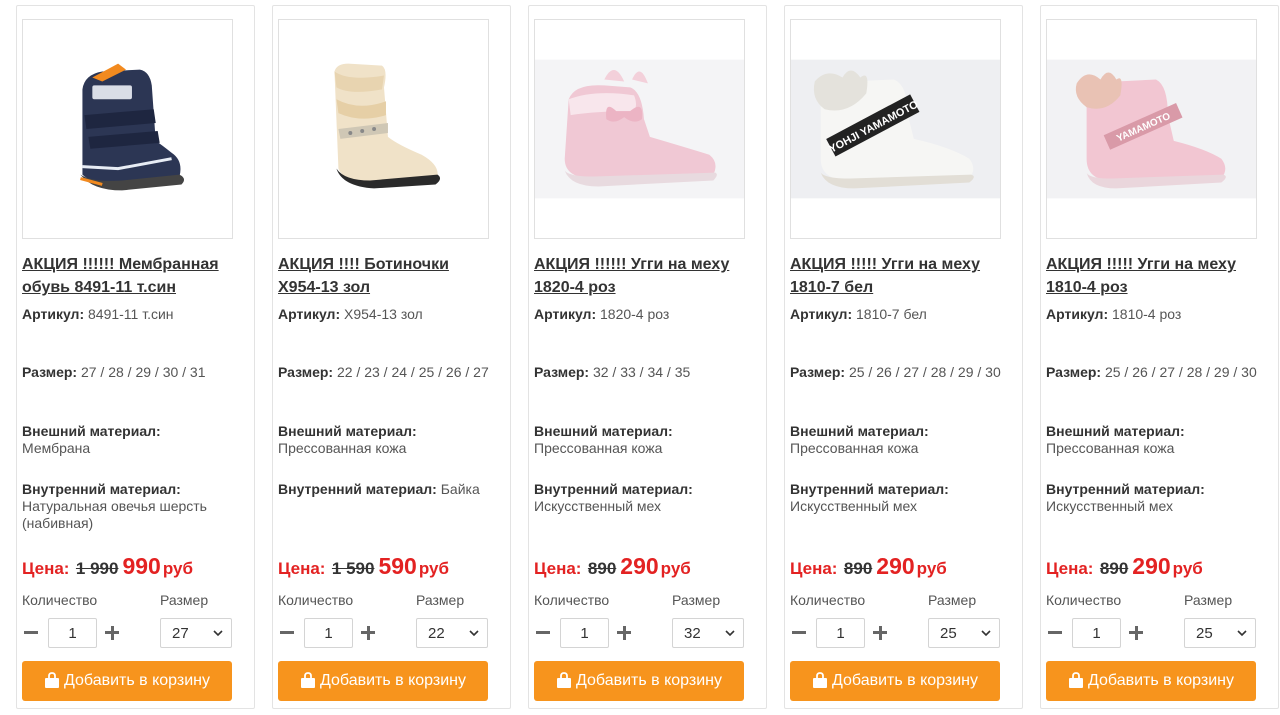 This screenshot has height=715, width=1280. What do you see at coordinates (385, 314) in the screenshot?
I see `product-sku: Артикул: X954-13 зол` at bounding box center [385, 314].